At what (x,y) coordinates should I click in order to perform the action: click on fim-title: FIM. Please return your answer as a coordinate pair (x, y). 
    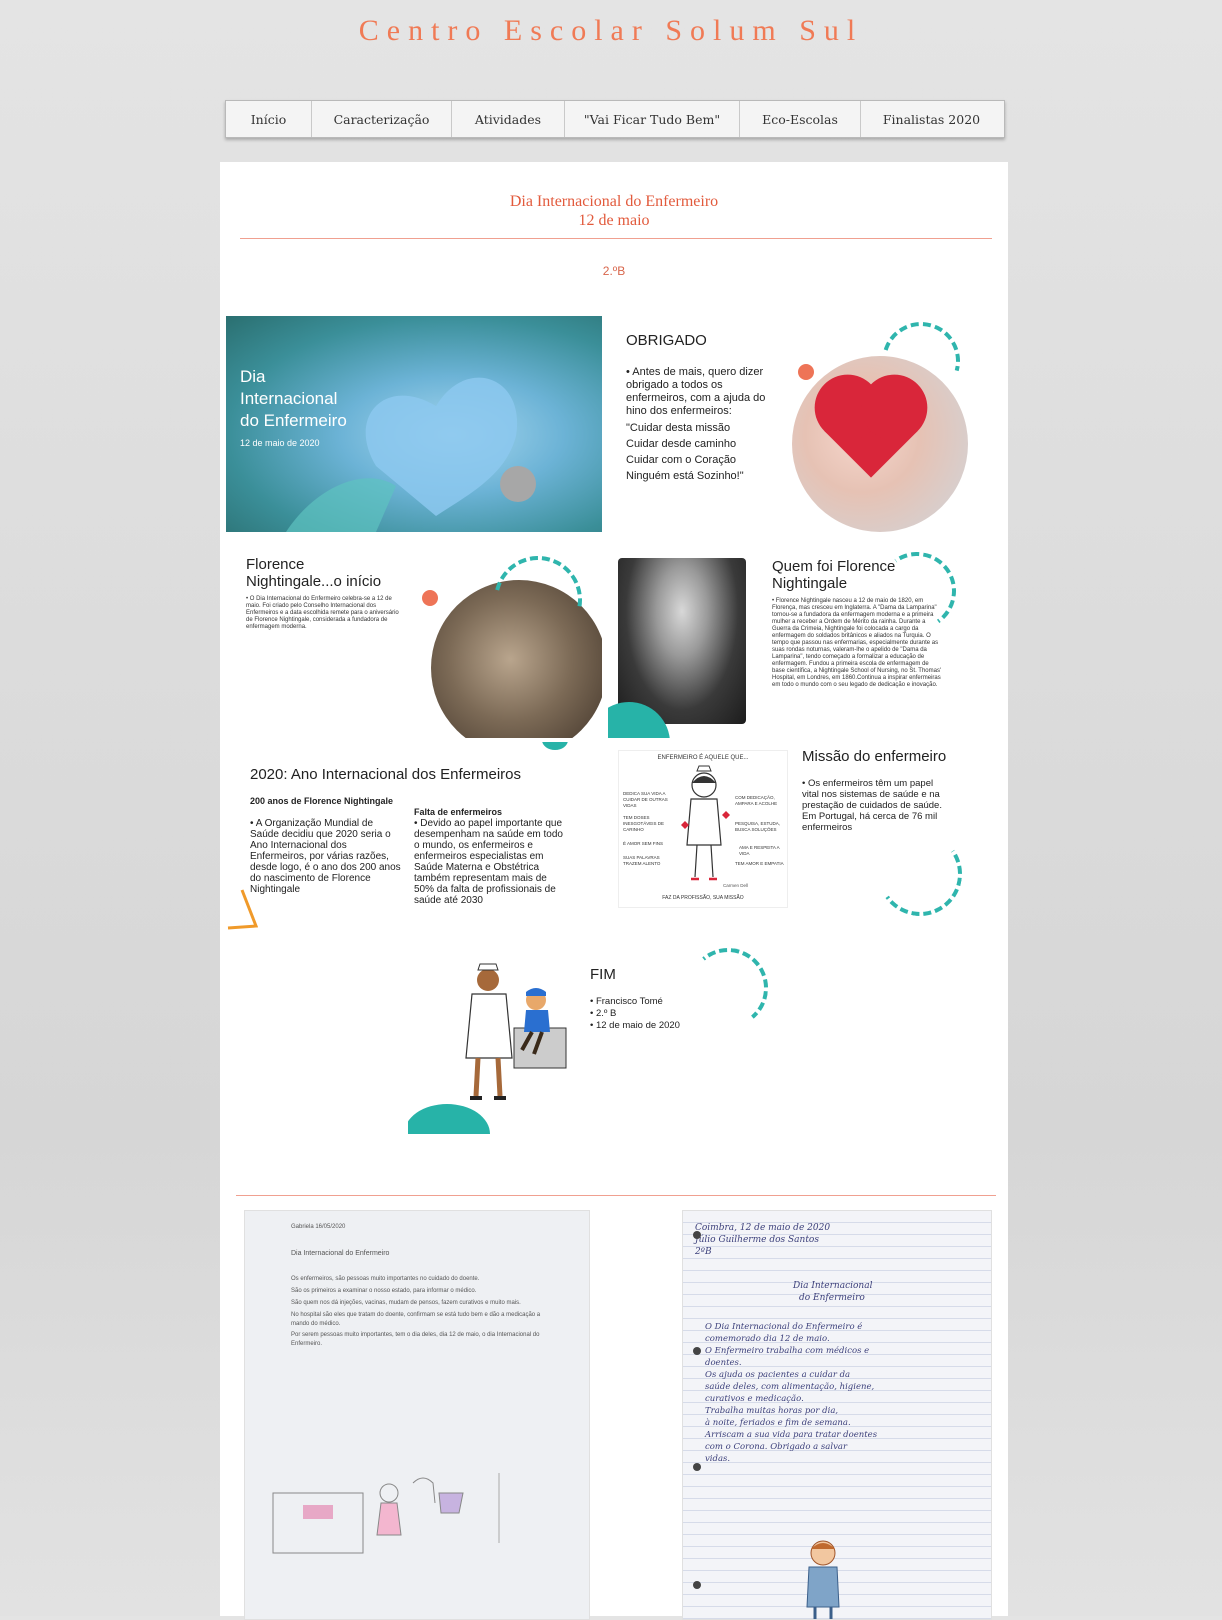
    Looking at the image, I should click on (603, 974).